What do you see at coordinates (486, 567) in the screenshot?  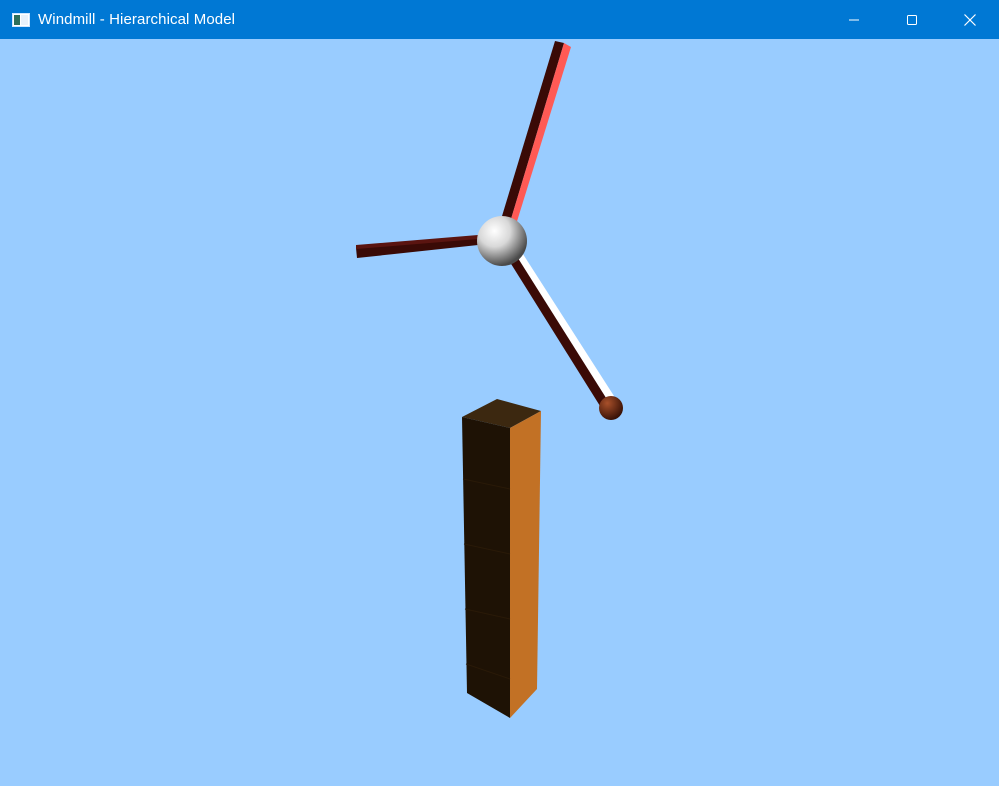 I see `tower-front` at bounding box center [486, 567].